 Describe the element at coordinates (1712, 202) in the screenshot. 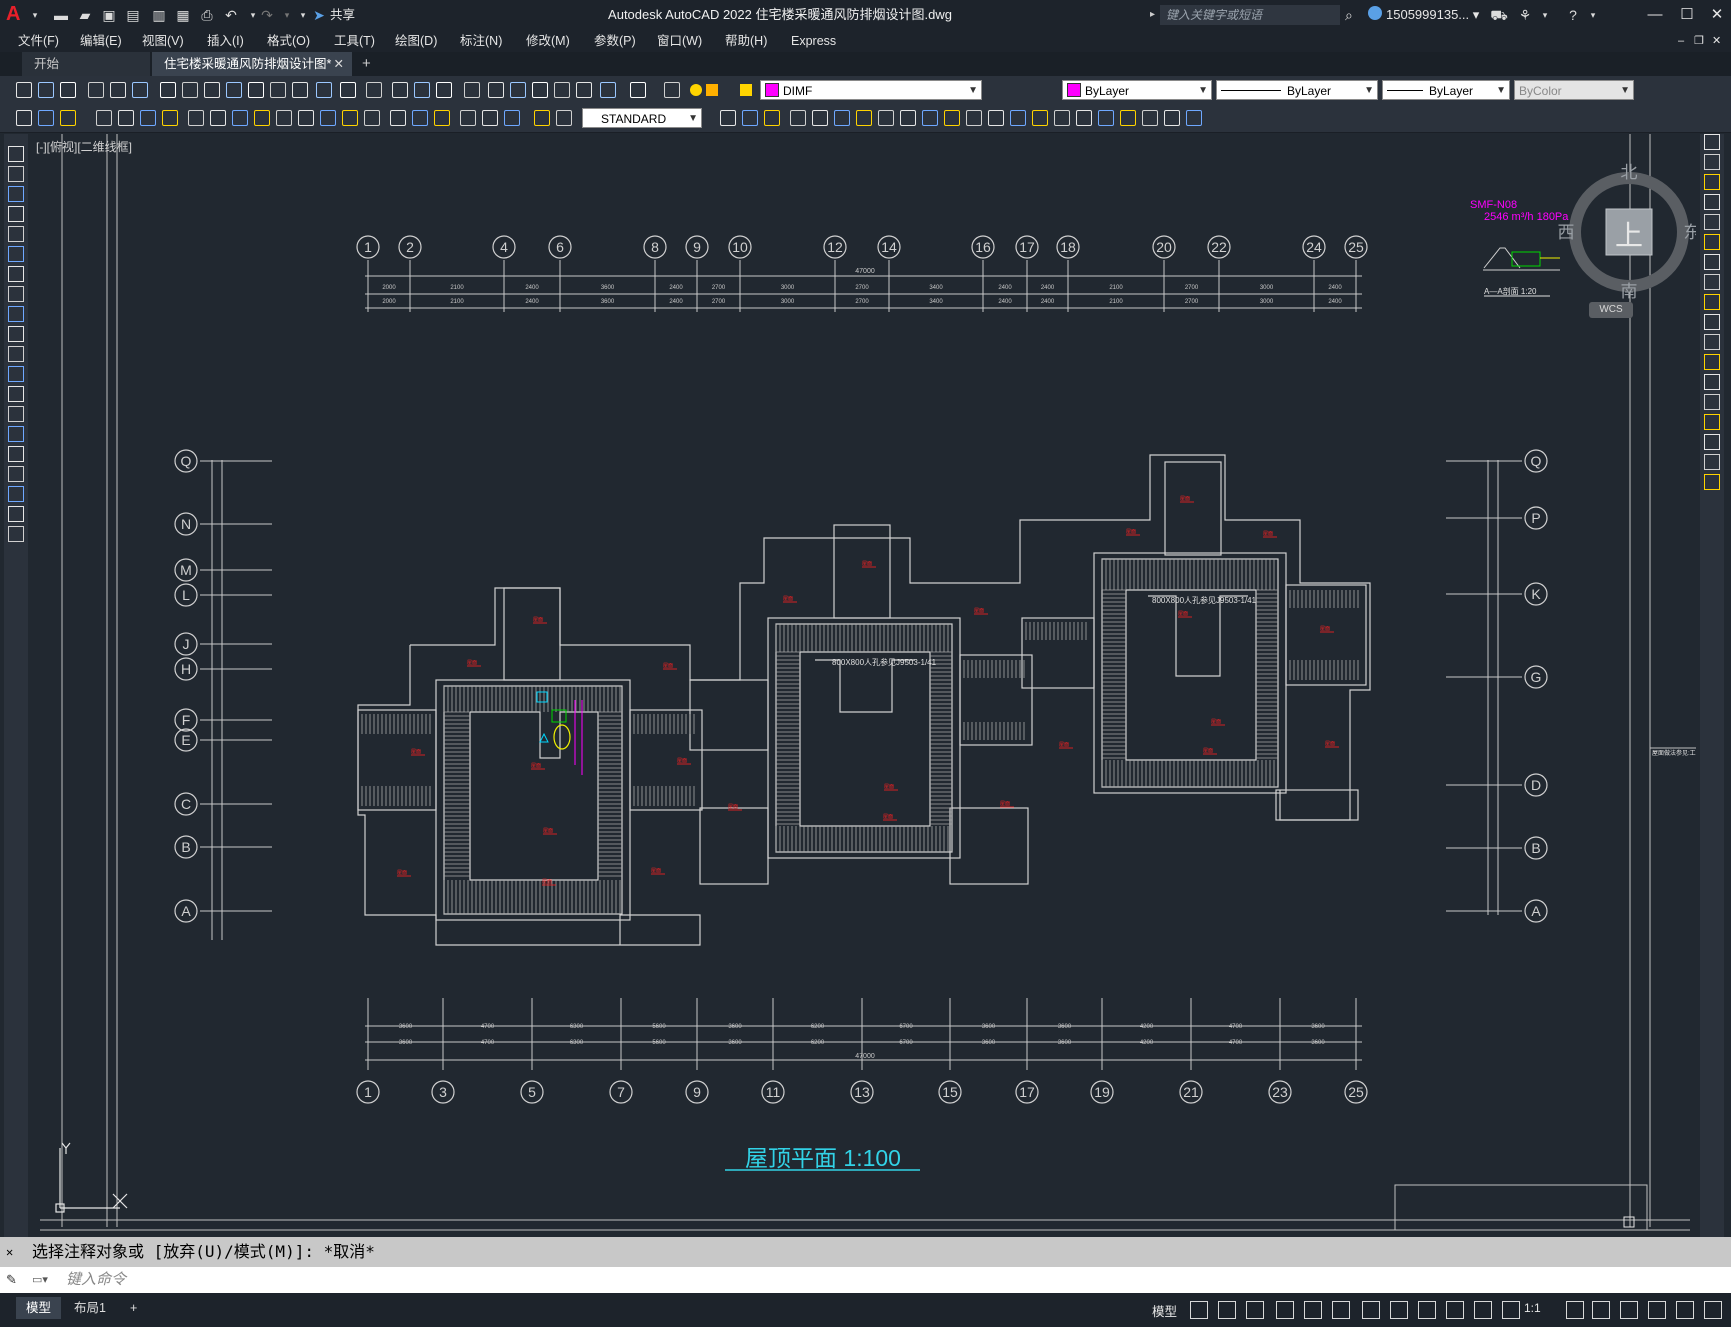

I see `offset-icon` at that location.